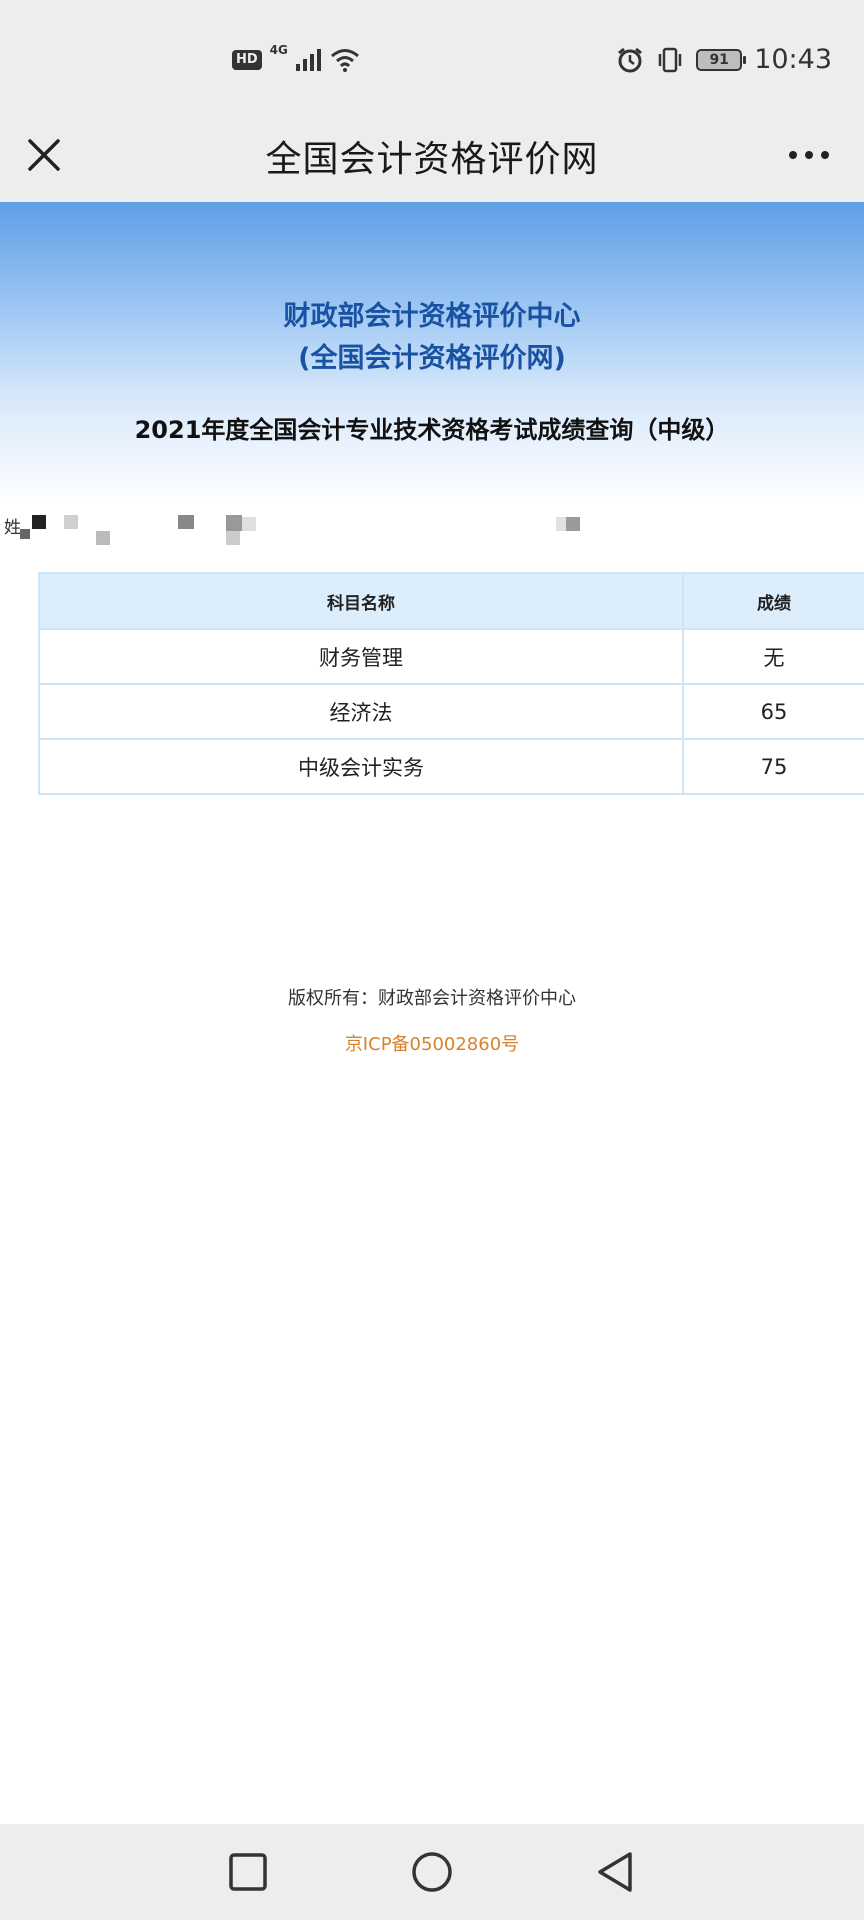  I want to click on icp-link: 京ICP备05002860号, so click(432, 1043).